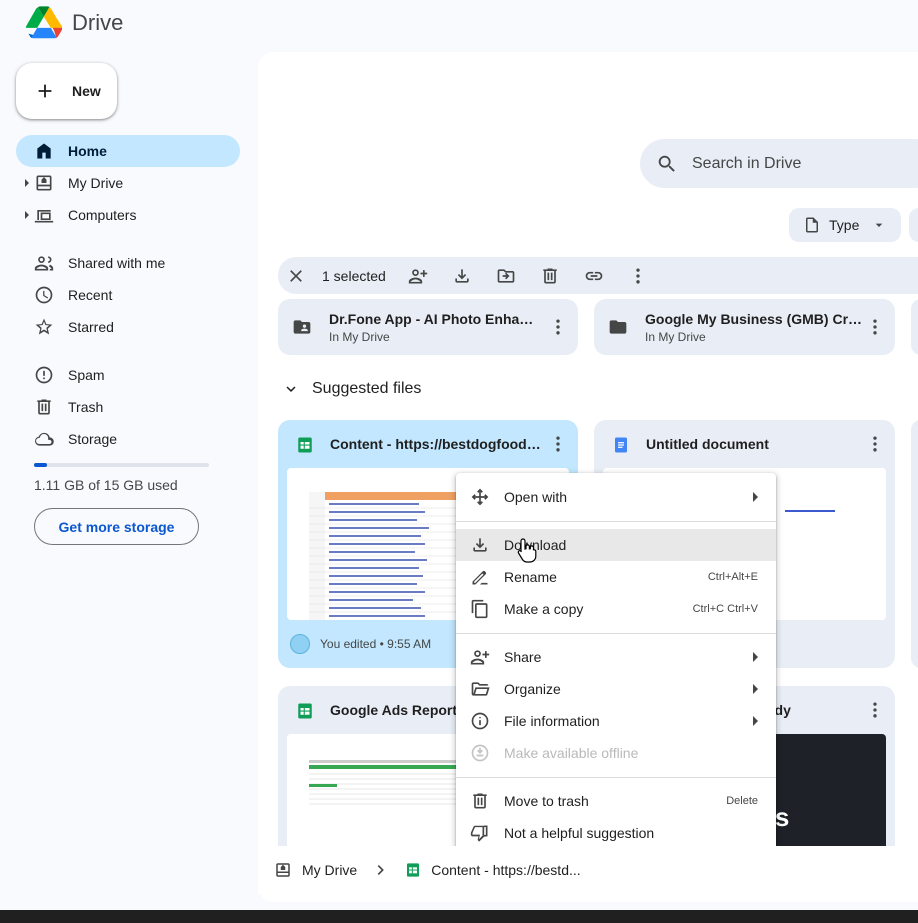 The height and width of the screenshot is (923, 918). What do you see at coordinates (616, 609) in the screenshot?
I see `menu-item-make-copy: Make a copy Ctrl+C Ctrl+V` at bounding box center [616, 609].